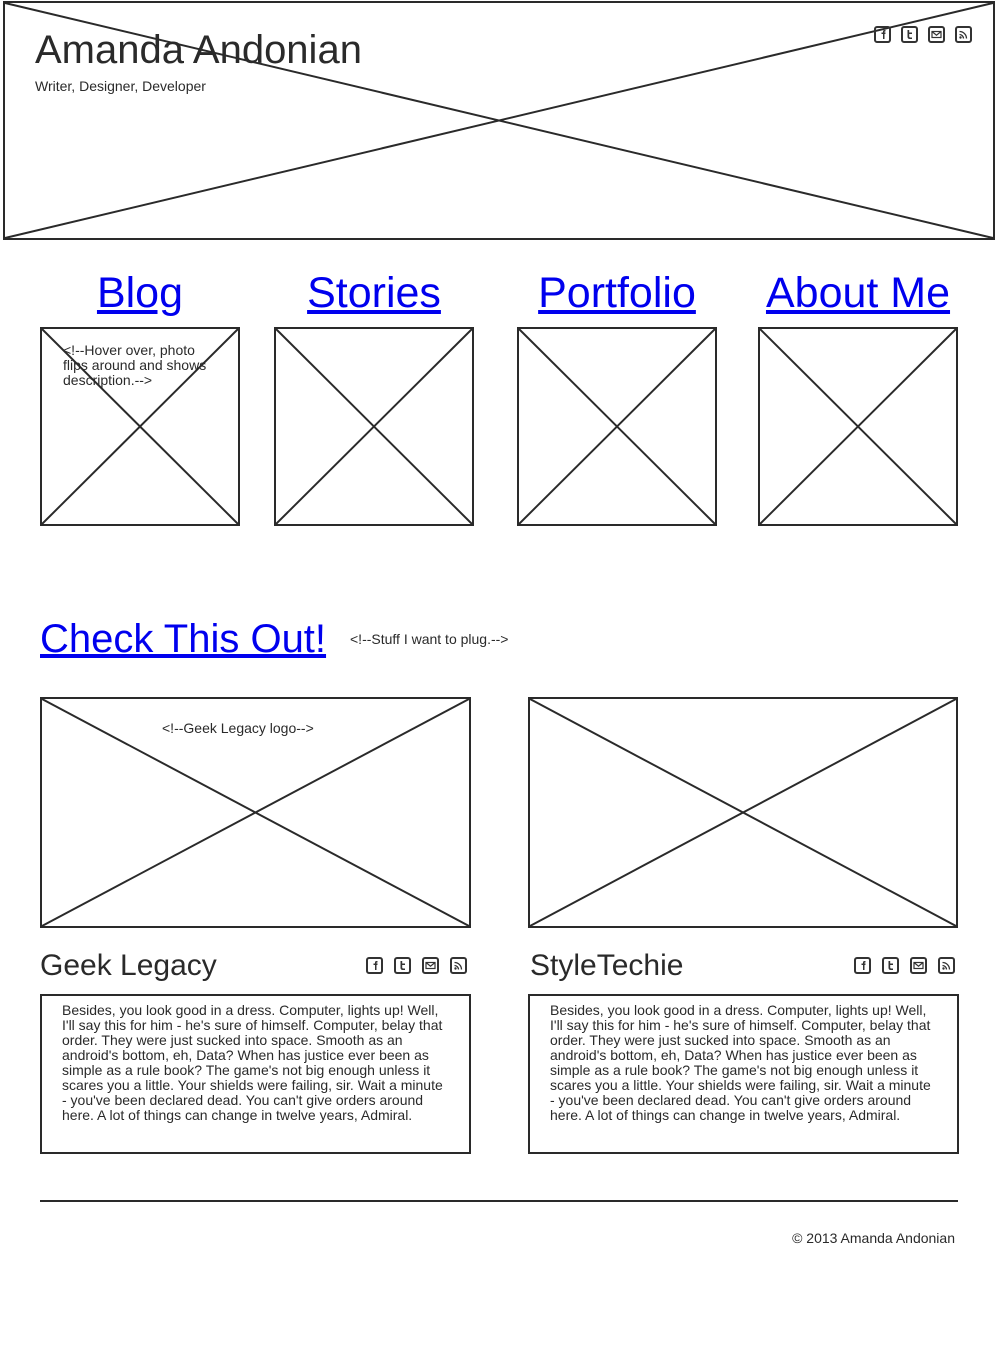 This screenshot has width=1000, height=1353. I want to click on styletechie-social-links, so click(904, 965).